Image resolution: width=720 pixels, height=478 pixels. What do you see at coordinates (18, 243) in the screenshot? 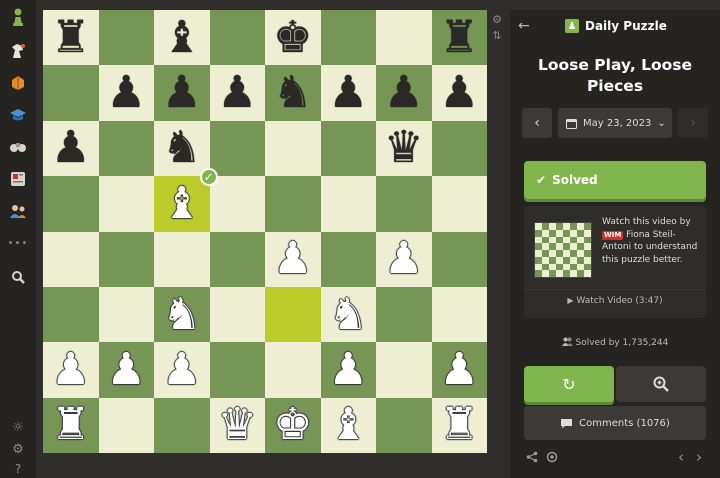
I see `more-icon: •••` at bounding box center [18, 243].